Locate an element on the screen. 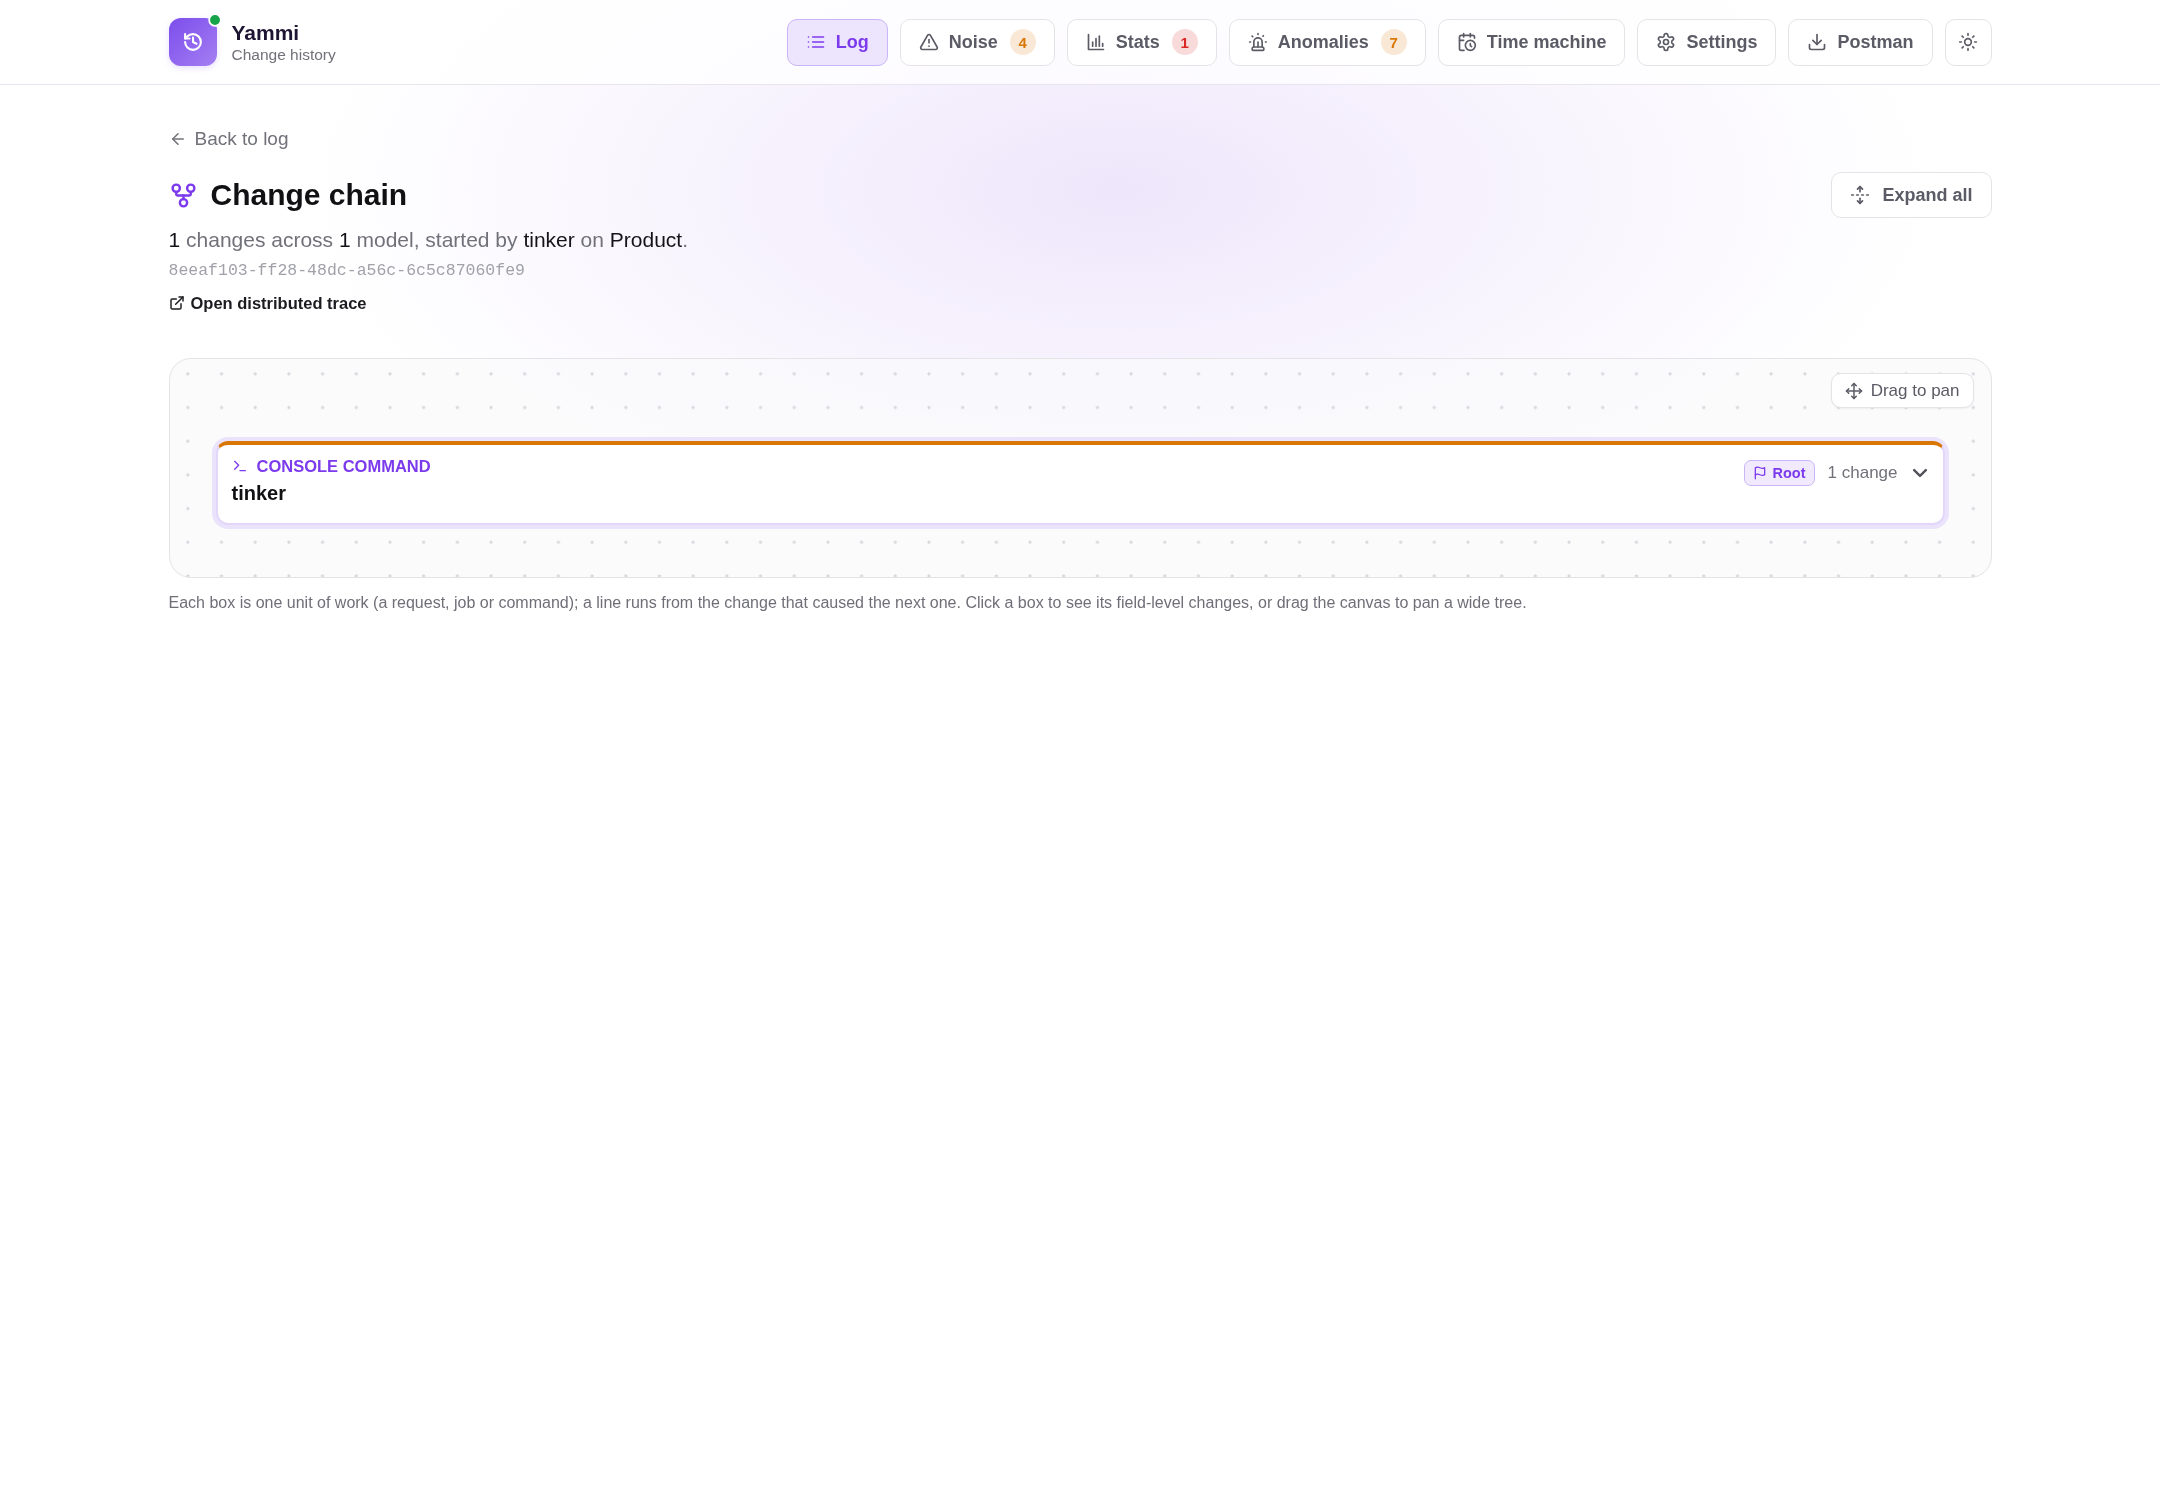  bar-chart-icon is located at coordinates (1095, 42).